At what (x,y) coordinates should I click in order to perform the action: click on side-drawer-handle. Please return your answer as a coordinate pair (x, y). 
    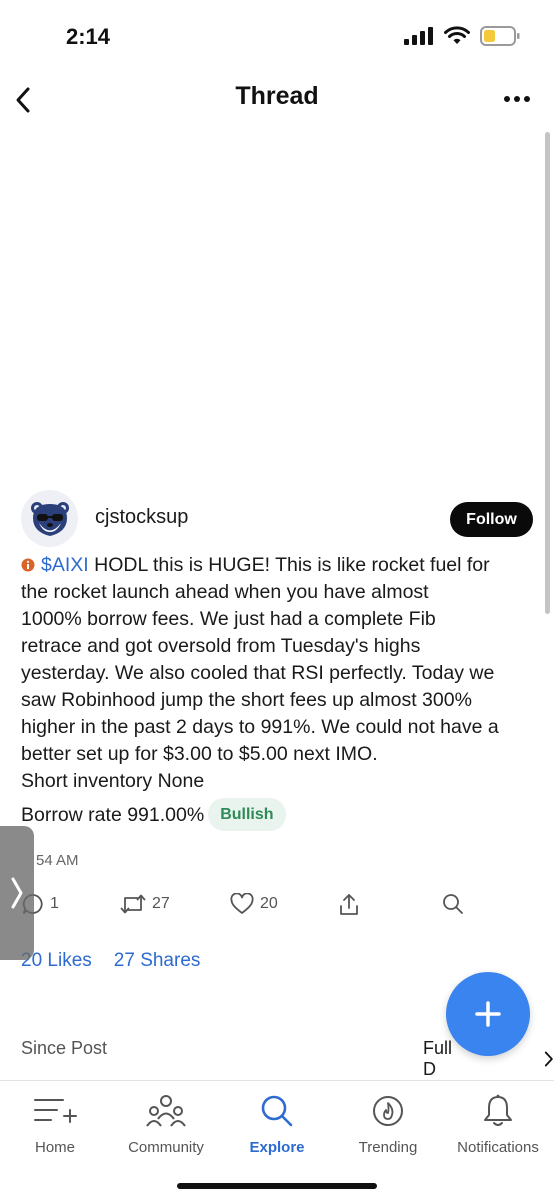
    Looking at the image, I should click on (17, 893).